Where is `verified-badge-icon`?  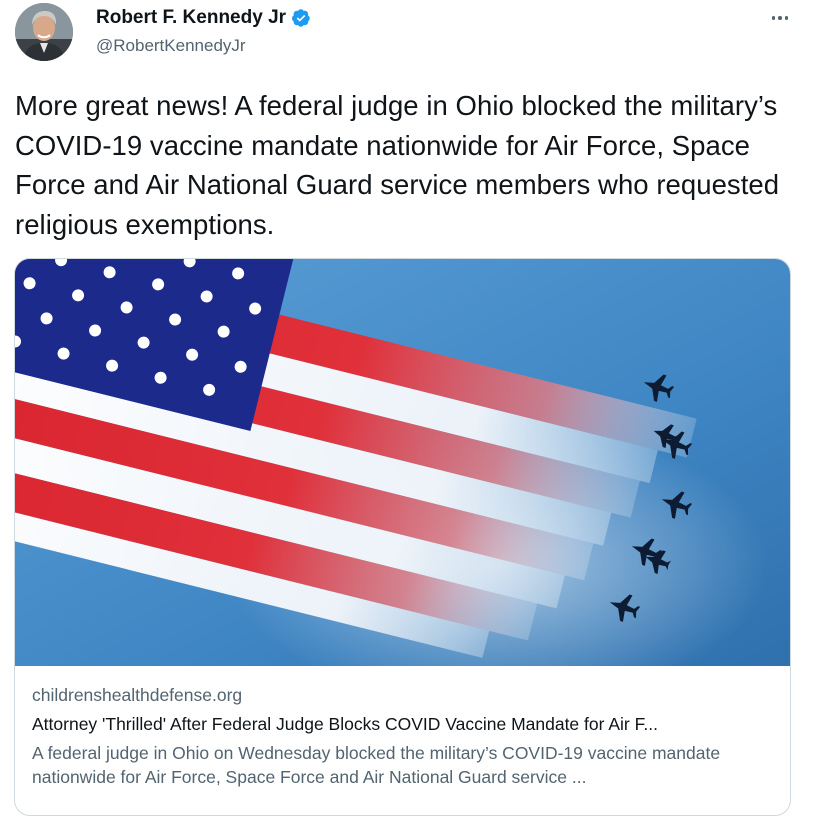
verified-badge-icon is located at coordinates (301, 18).